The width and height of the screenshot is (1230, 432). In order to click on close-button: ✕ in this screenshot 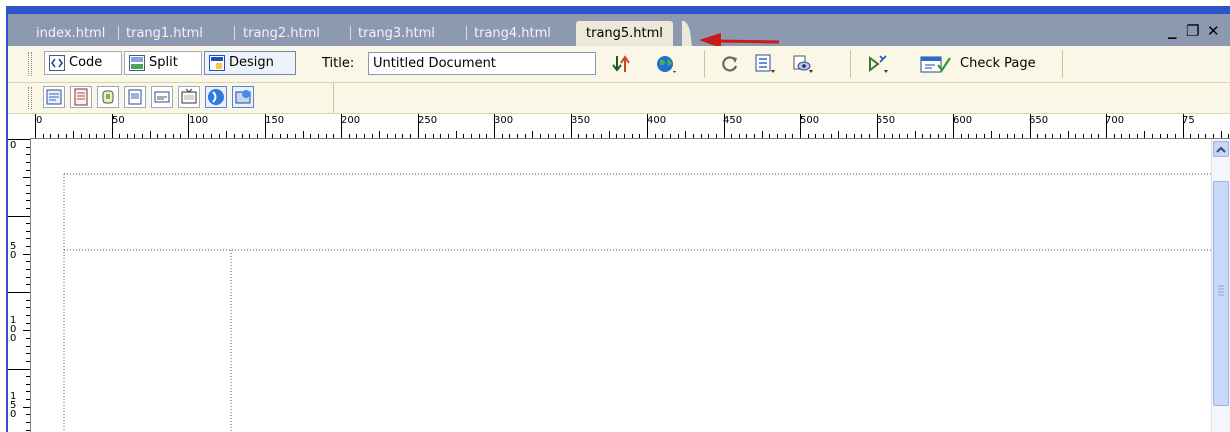, I will do `click(1213, 31)`.